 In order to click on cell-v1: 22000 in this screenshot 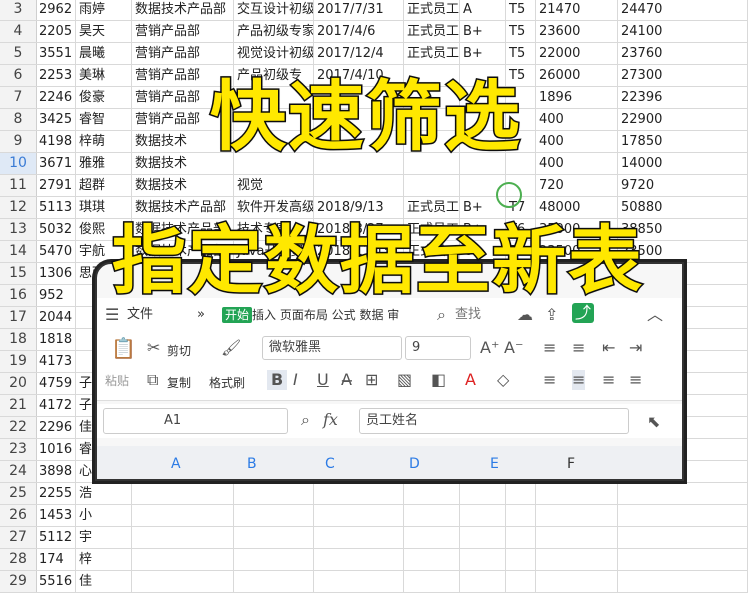, I will do `click(577, 53)`.